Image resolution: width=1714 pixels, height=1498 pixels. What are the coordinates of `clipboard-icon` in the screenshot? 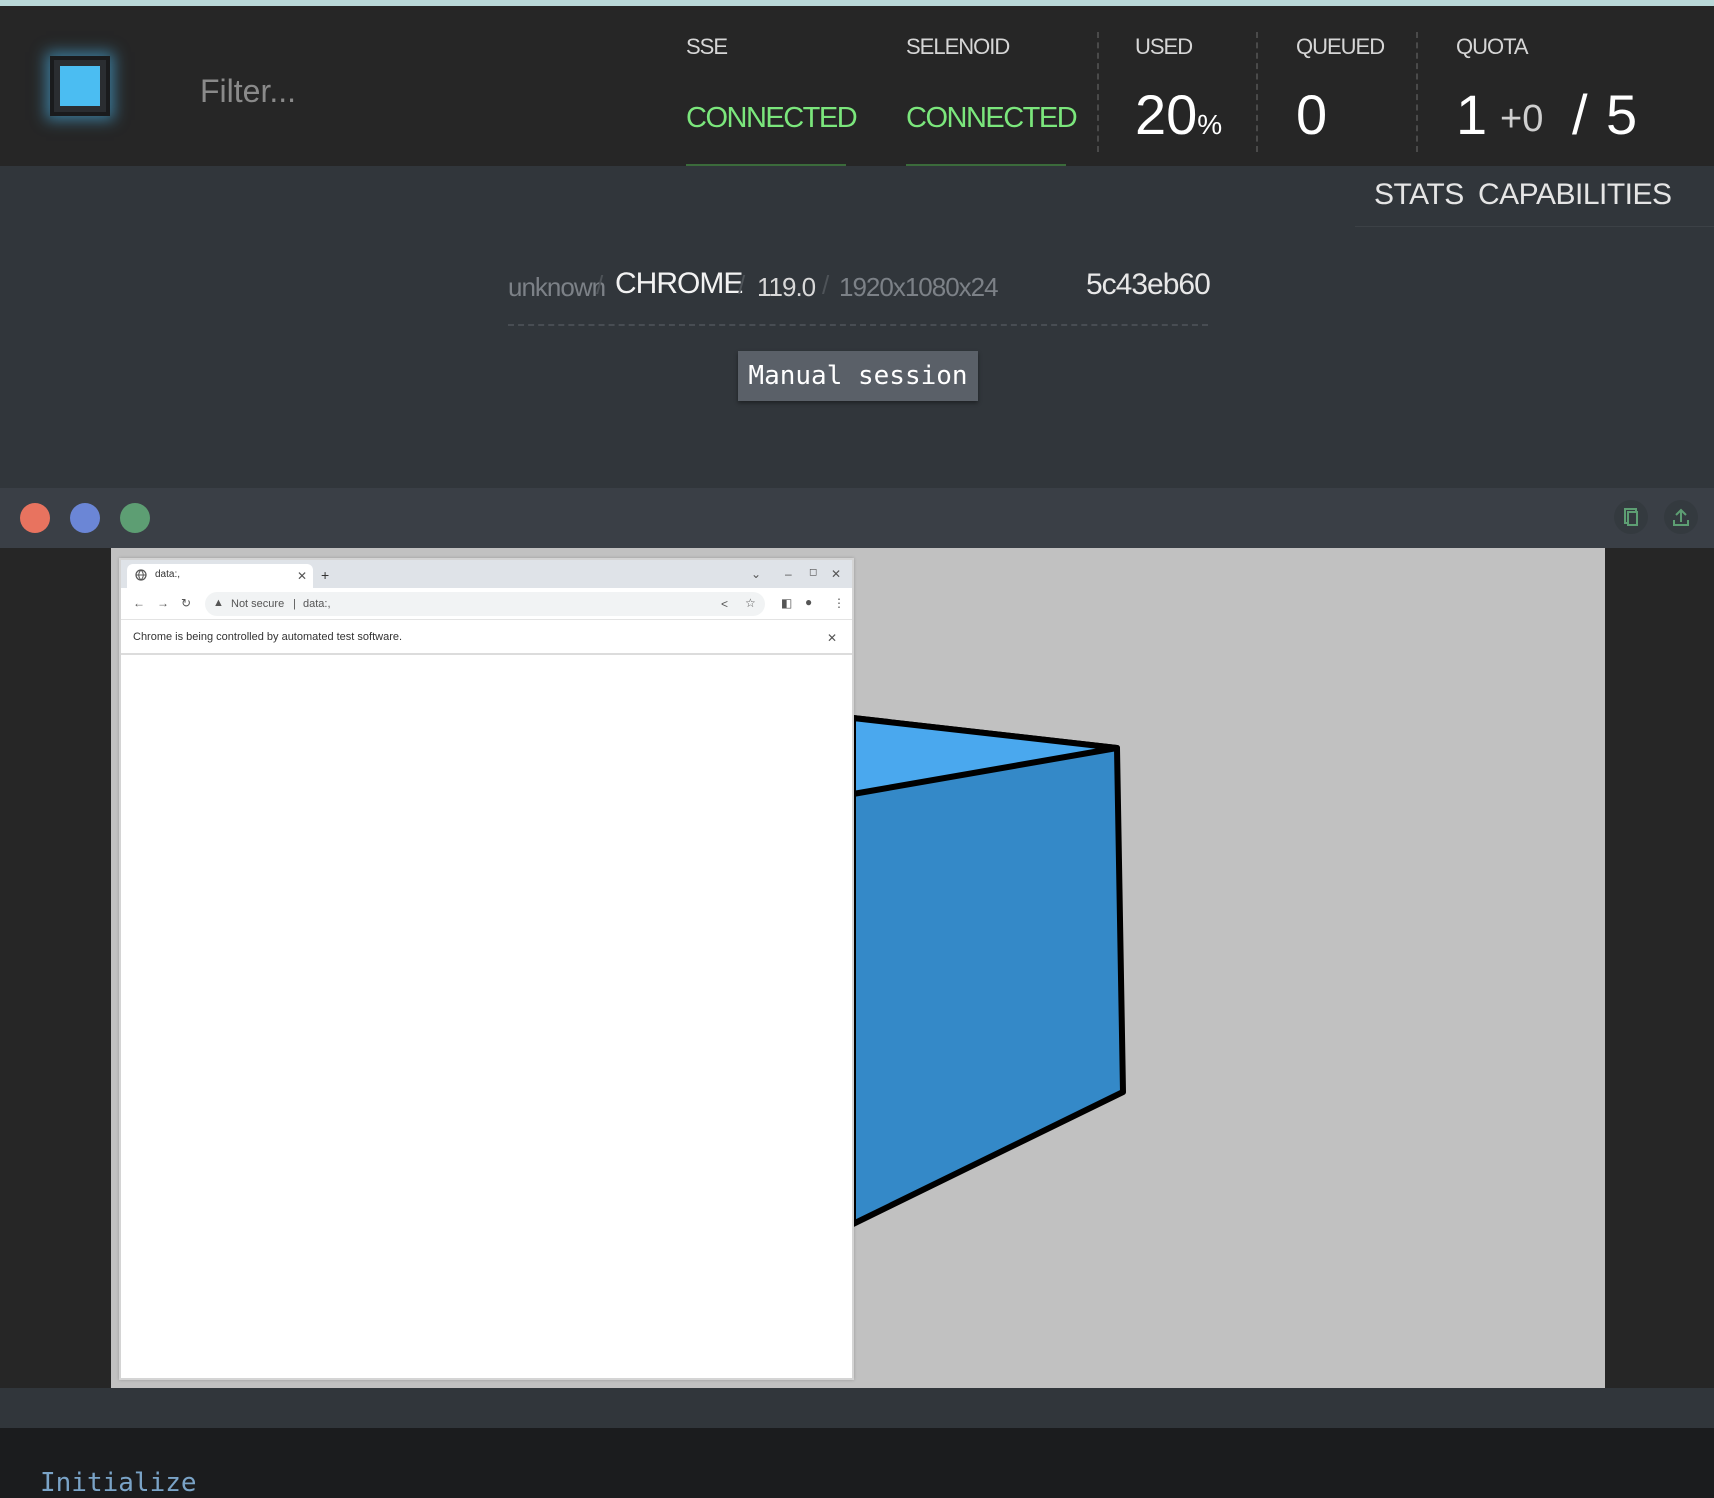 It's located at (1631, 517).